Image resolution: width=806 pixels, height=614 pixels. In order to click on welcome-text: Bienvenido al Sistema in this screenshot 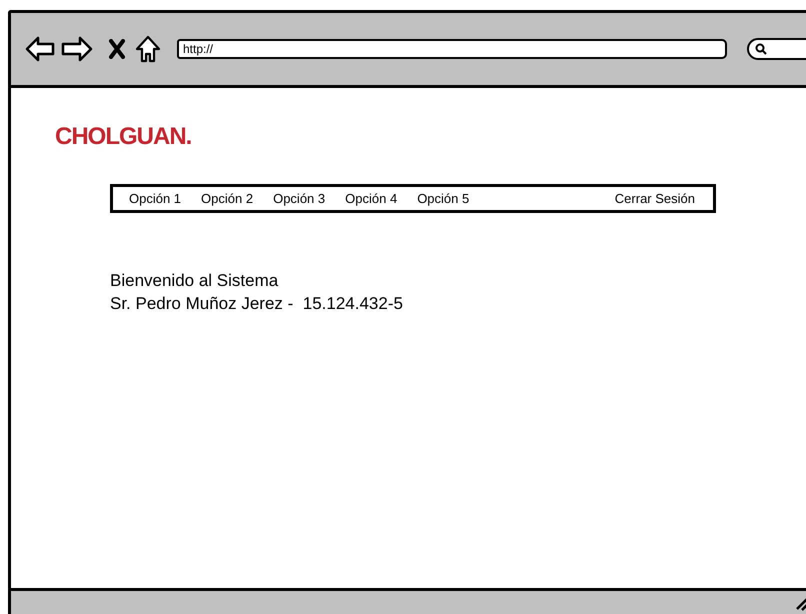, I will do `click(194, 281)`.